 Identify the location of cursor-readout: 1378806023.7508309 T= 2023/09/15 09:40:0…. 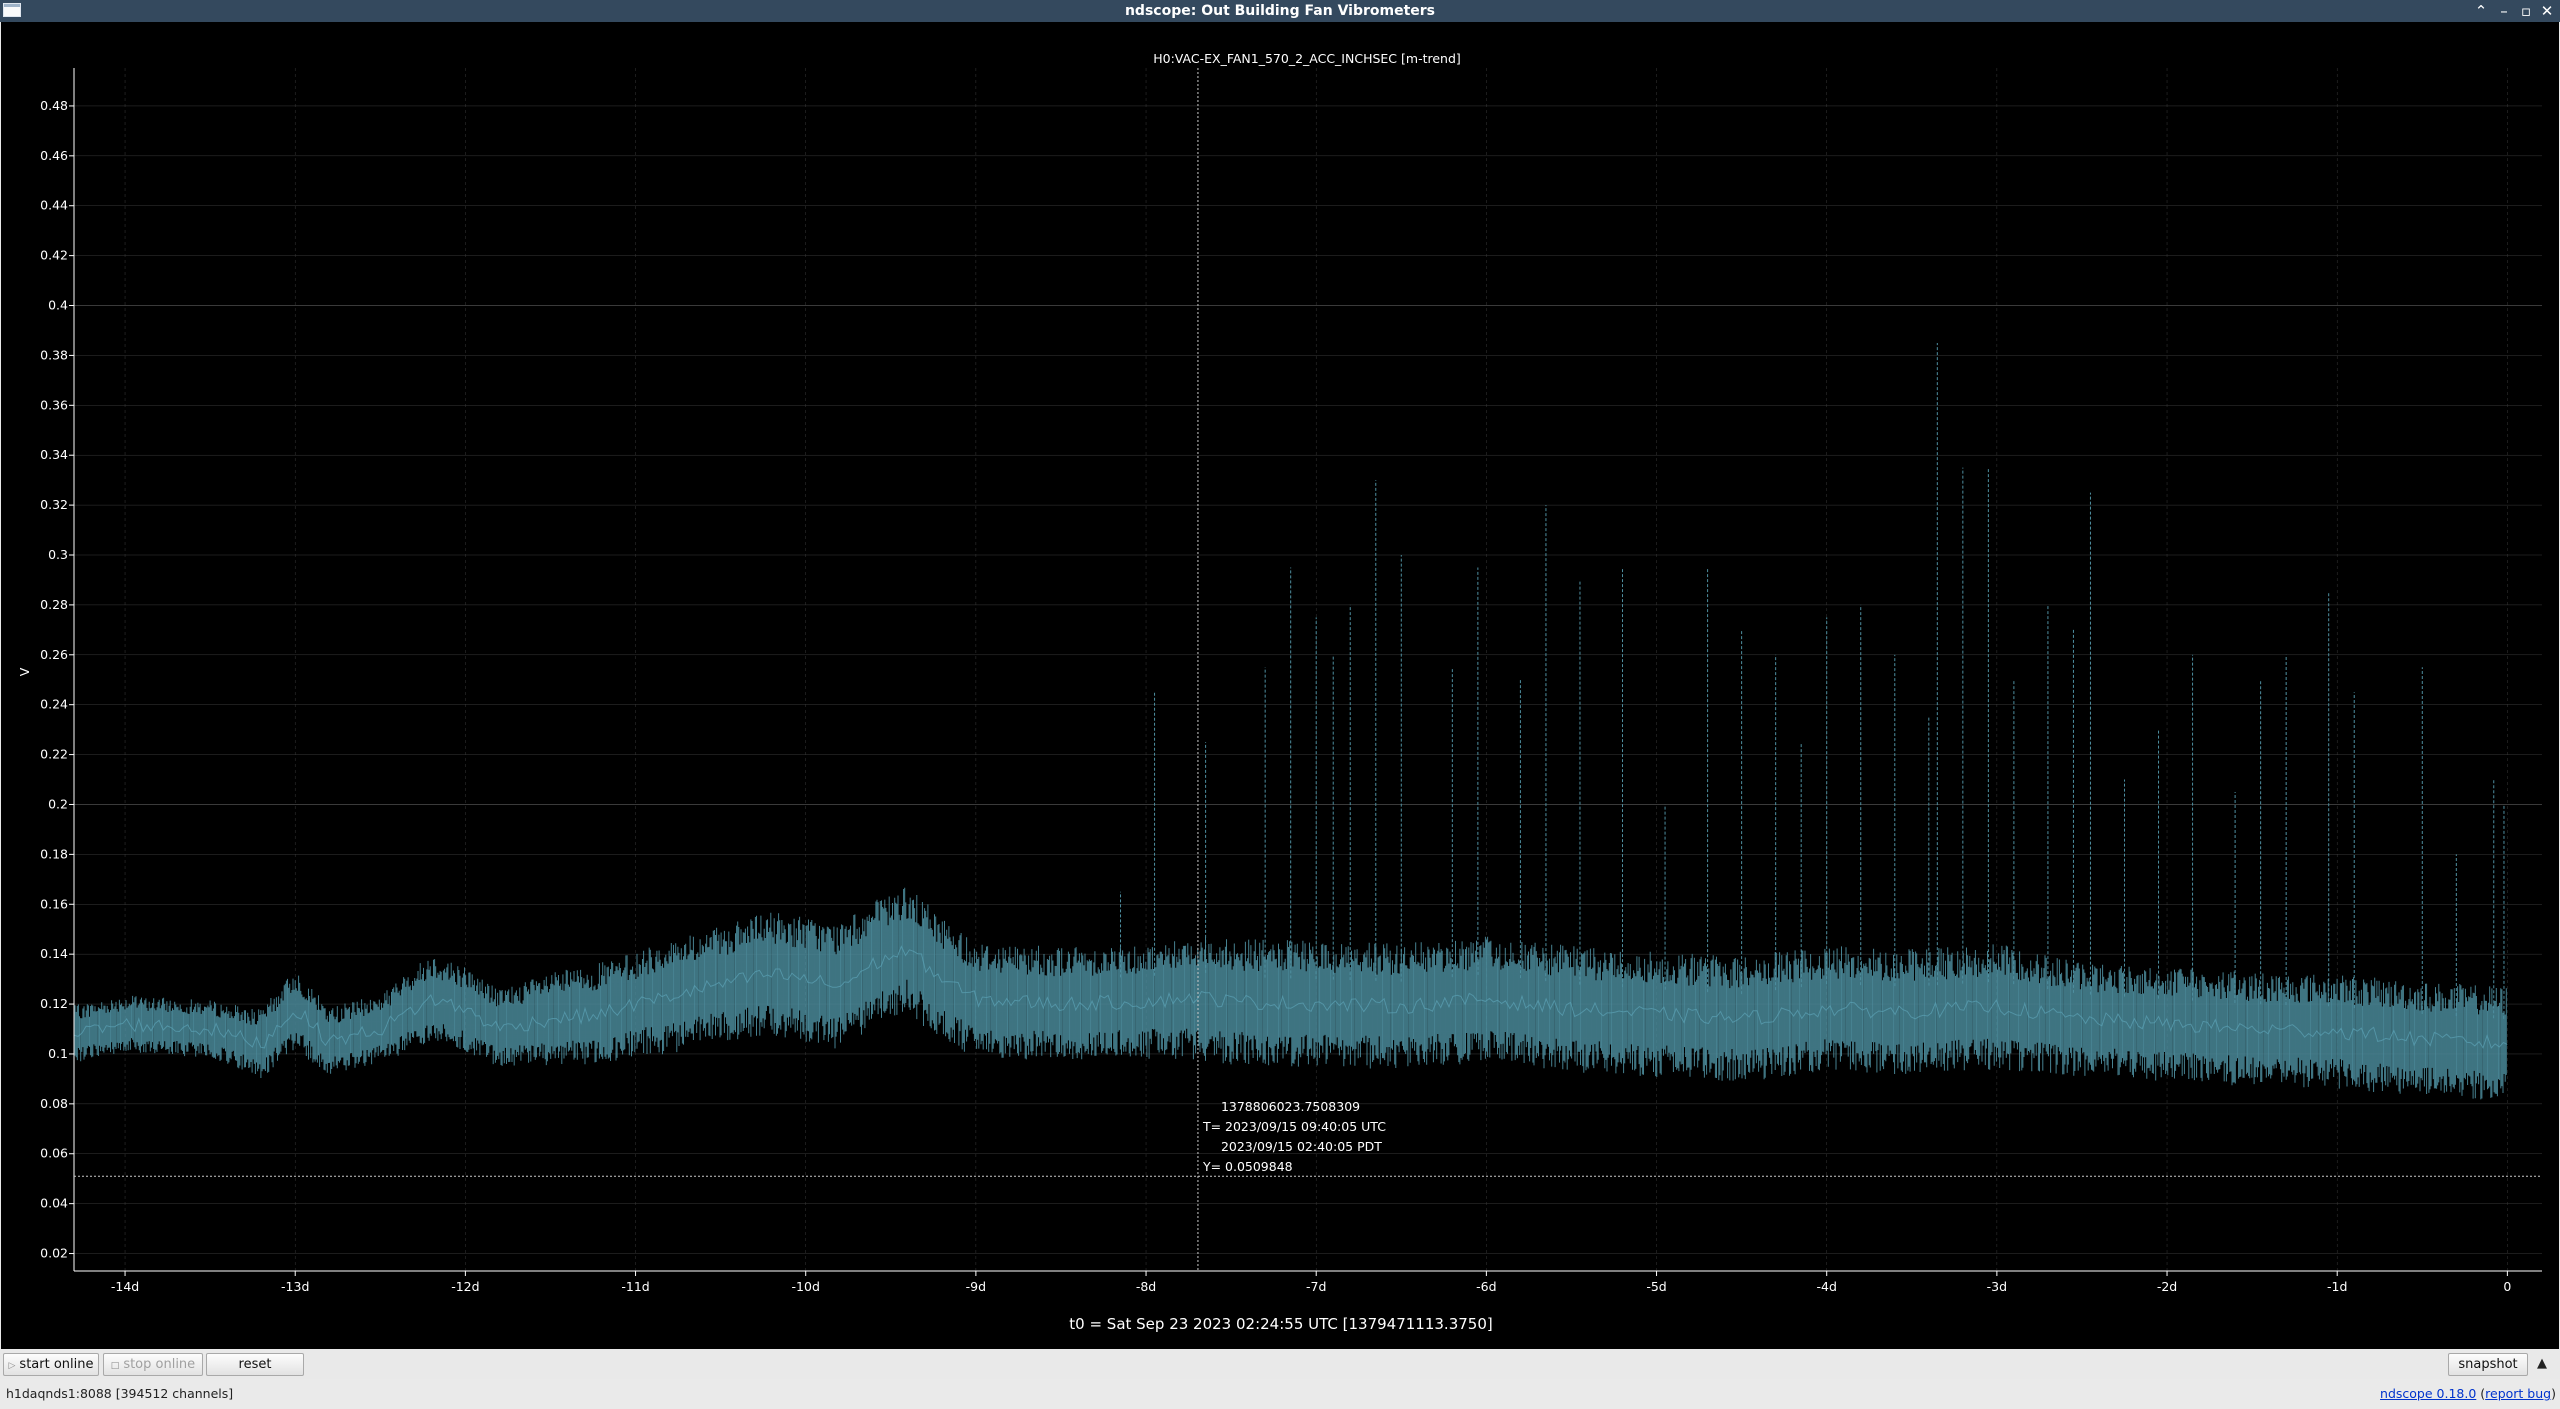
(1294, 1136).